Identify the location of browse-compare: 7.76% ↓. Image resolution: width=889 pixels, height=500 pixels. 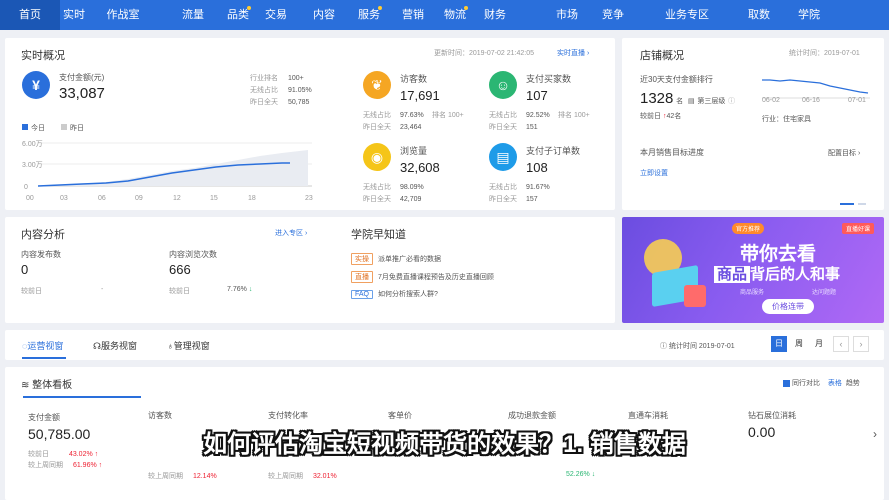
(239, 289).